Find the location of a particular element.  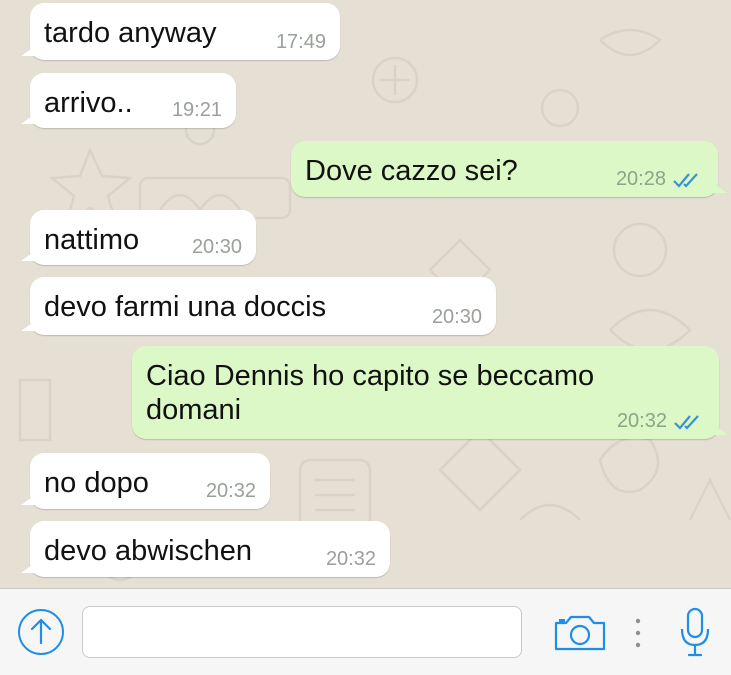

message-time: 17:49 is located at coordinates (300, 42).